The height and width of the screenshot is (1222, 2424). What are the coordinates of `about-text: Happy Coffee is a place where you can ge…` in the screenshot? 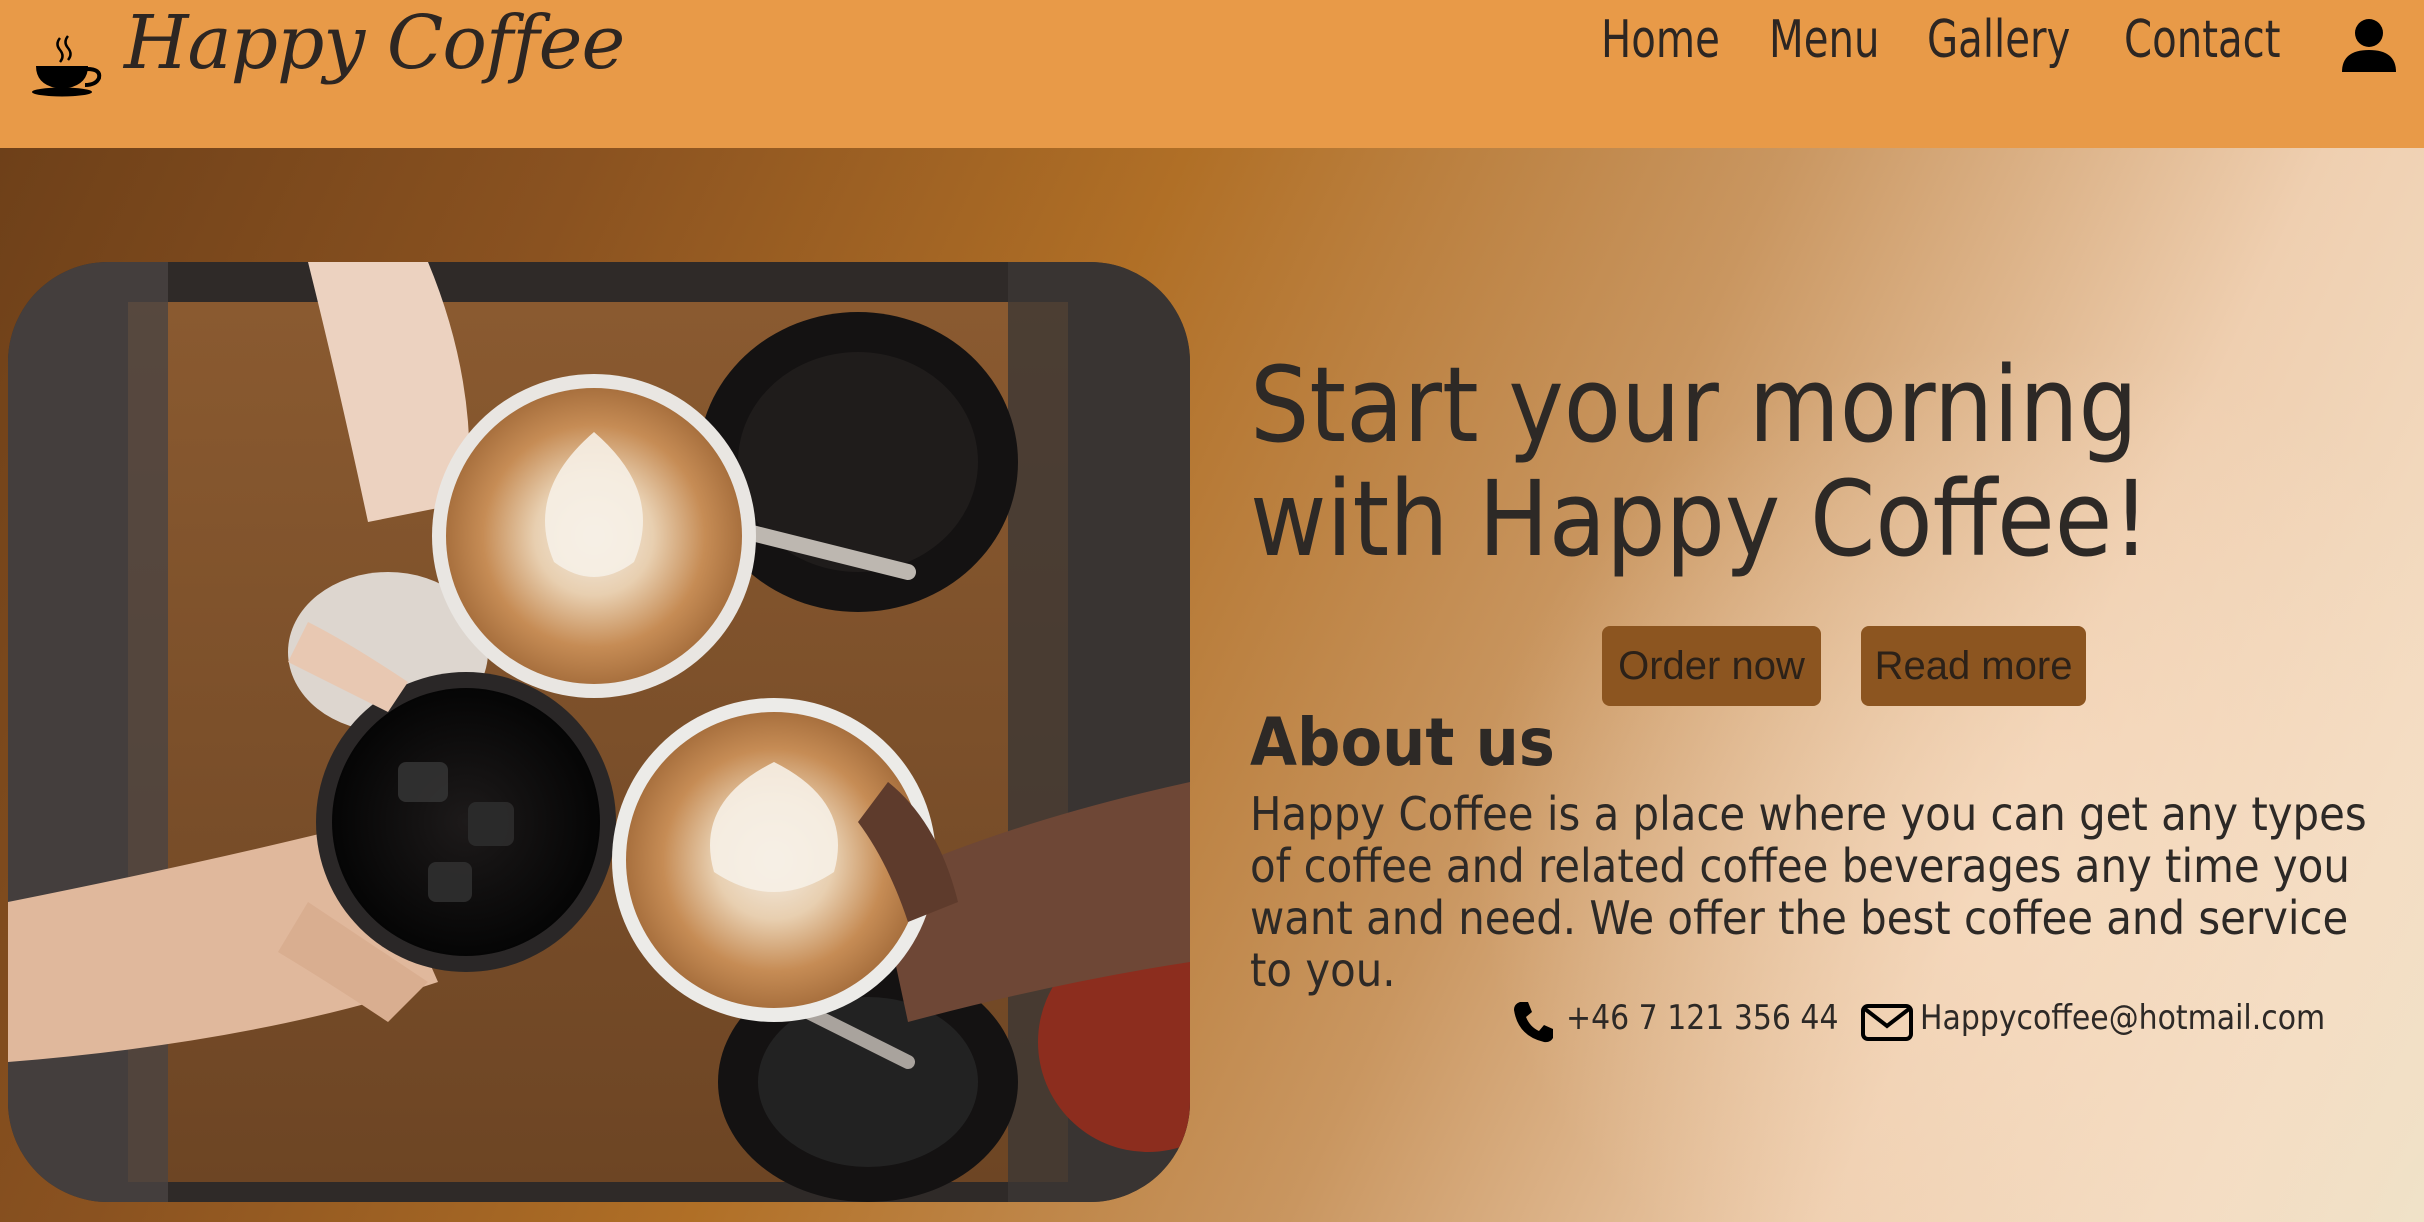 It's located at (1808, 892).